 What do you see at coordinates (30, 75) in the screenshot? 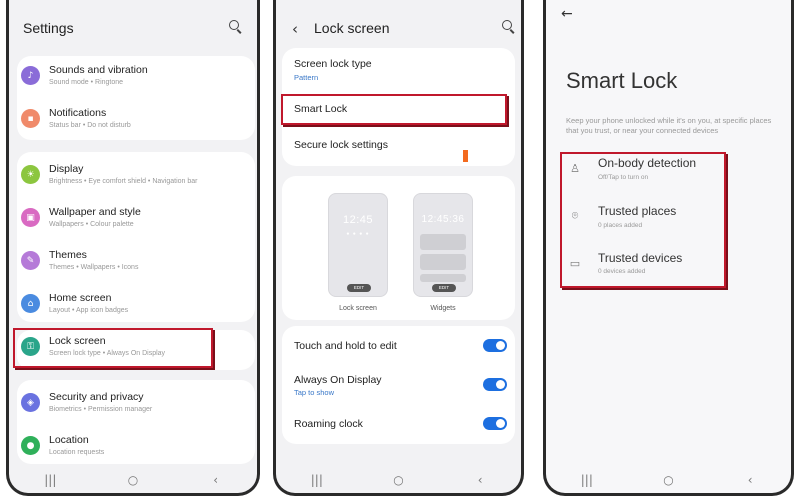
I see `speaker-icon: ♪` at bounding box center [30, 75].